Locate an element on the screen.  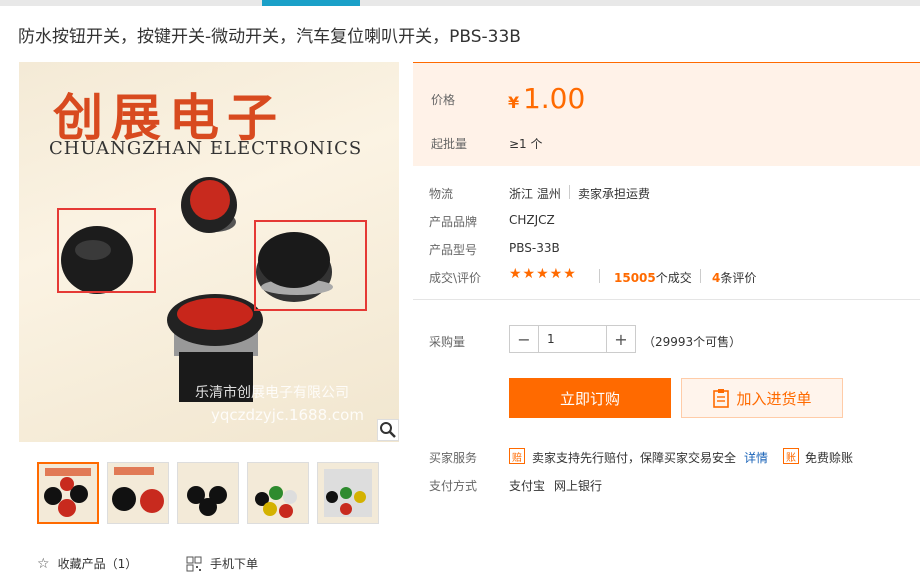
deal-count-link: 15005个成交 is located at coordinates (653, 277).